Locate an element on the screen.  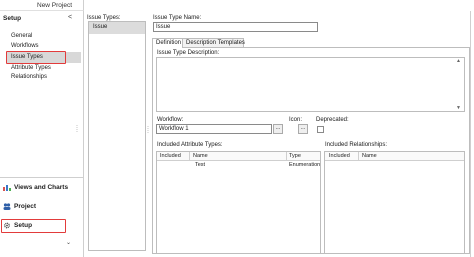
issue-type-name-label: Issue Type Name: is located at coordinates (177, 18).